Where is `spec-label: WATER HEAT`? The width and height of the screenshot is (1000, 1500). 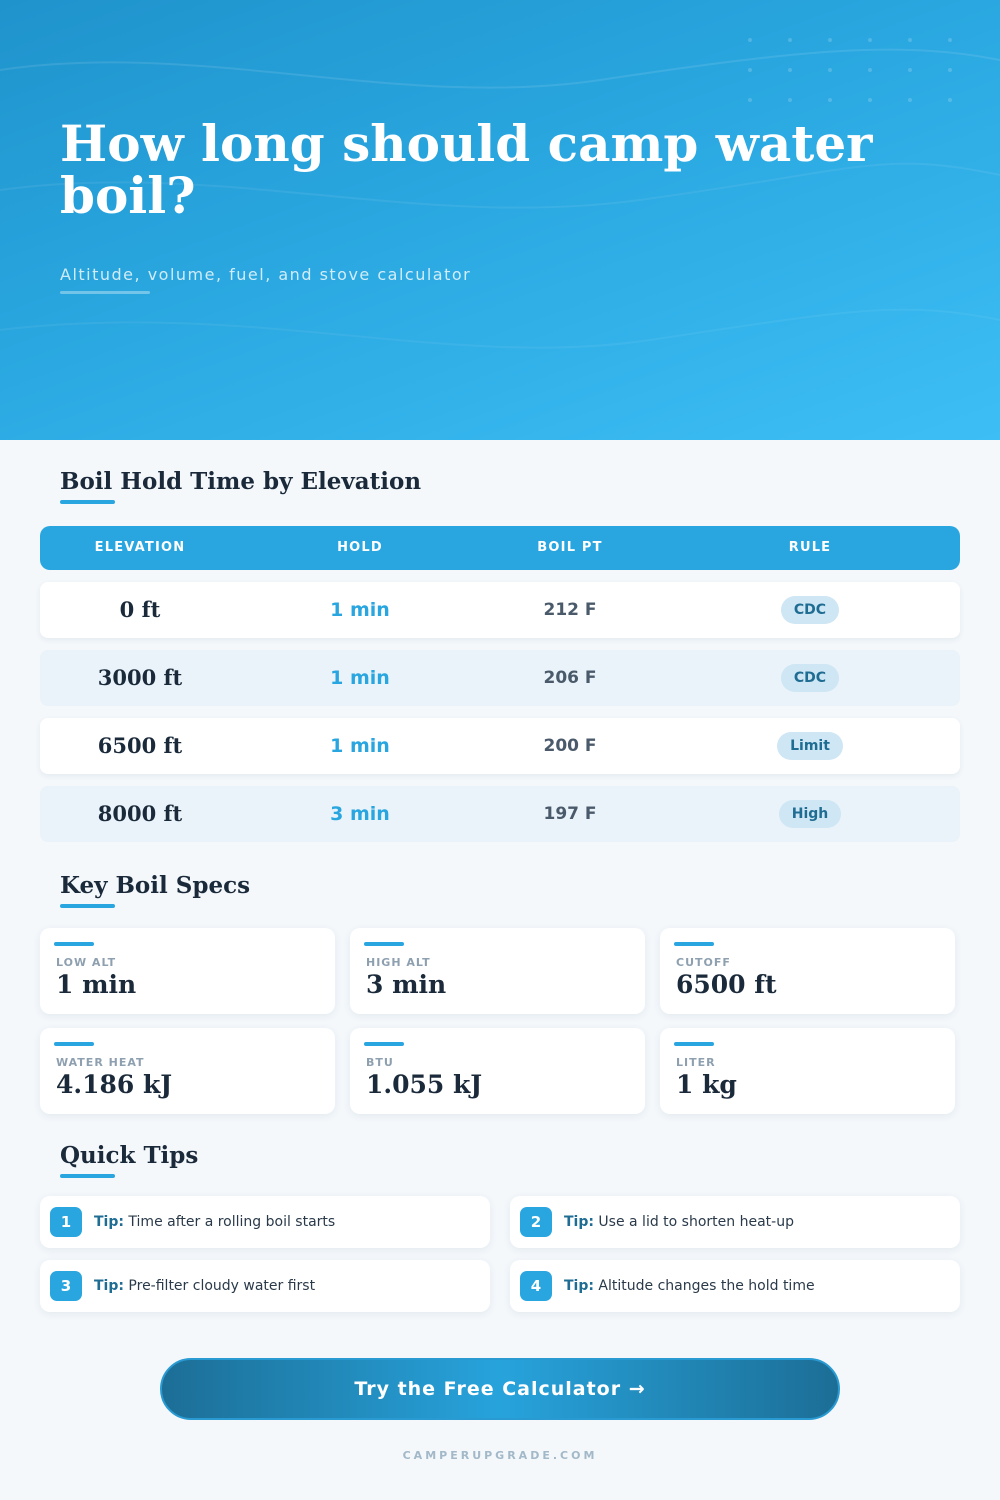 spec-label: WATER HEAT is located at coordinates (100, 1062).